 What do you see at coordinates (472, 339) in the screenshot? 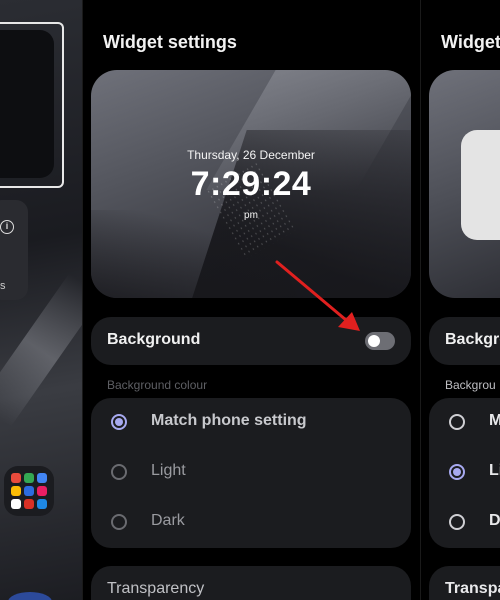
I see `background-label: Backgro` at bounding box center [472, 339].